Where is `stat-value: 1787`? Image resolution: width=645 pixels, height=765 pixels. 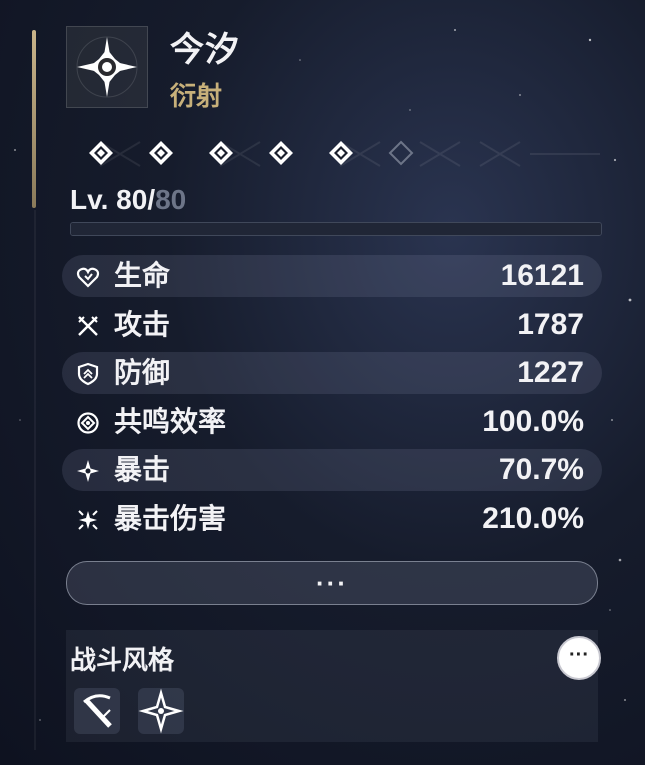
stat-value: 1787 is located at coordinates (550, 324).